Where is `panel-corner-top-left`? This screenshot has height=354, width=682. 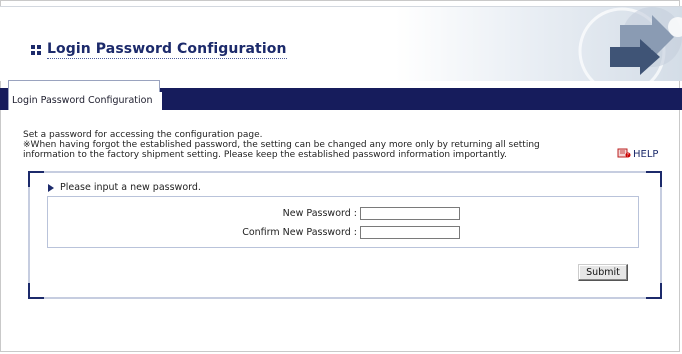 panel-corner-top-left is located at coordinates (36, 179).